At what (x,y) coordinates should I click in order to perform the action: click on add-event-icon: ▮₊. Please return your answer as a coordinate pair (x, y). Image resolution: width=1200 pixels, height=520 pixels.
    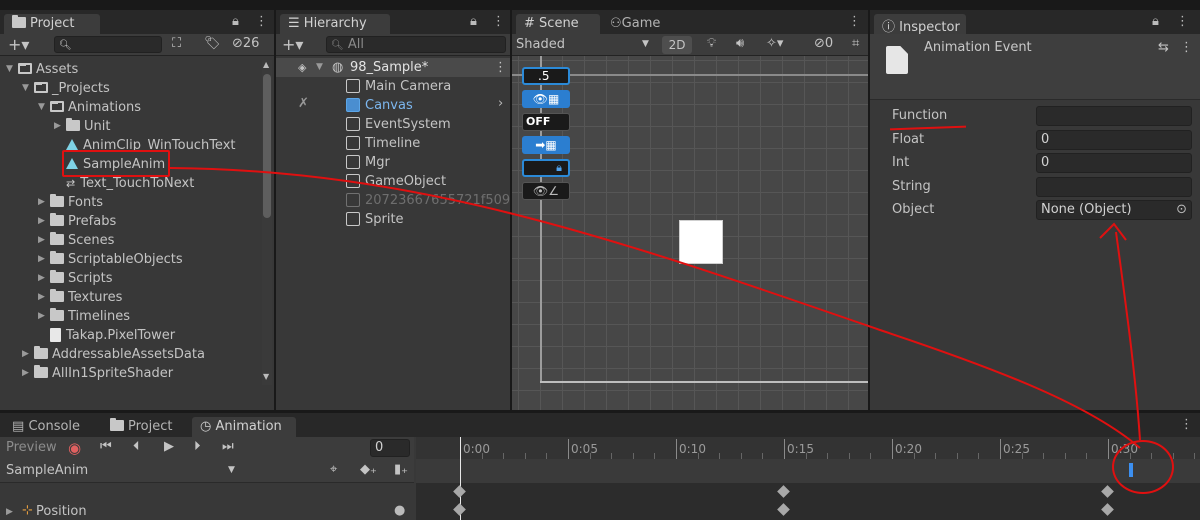
    Looking at the image, I should click on (401, 469).